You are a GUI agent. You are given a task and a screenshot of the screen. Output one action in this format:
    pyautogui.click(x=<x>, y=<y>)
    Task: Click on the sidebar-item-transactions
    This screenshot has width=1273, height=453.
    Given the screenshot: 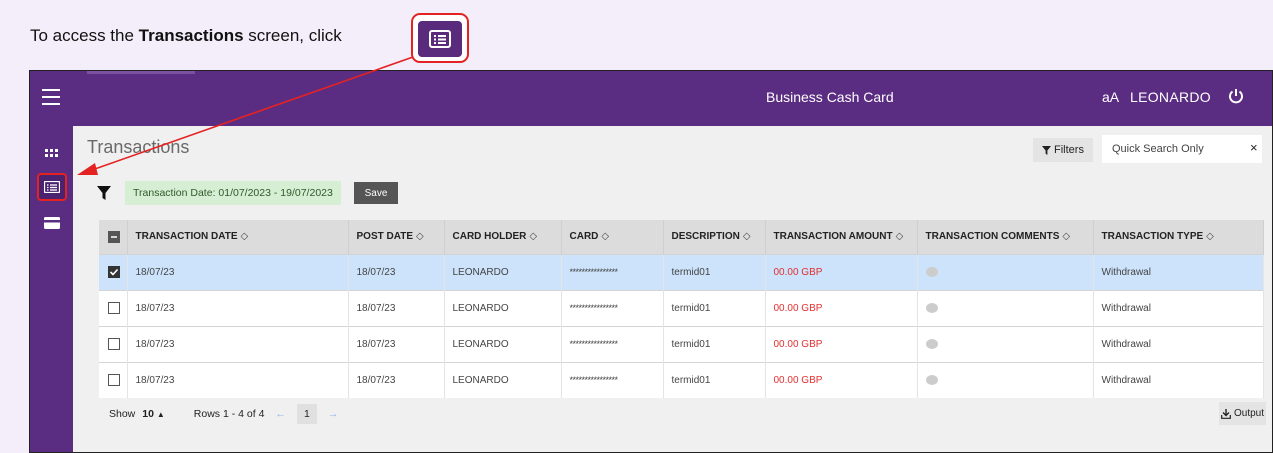 What is the action you would take?
    pyautogui.click(x=52, y=187)
    